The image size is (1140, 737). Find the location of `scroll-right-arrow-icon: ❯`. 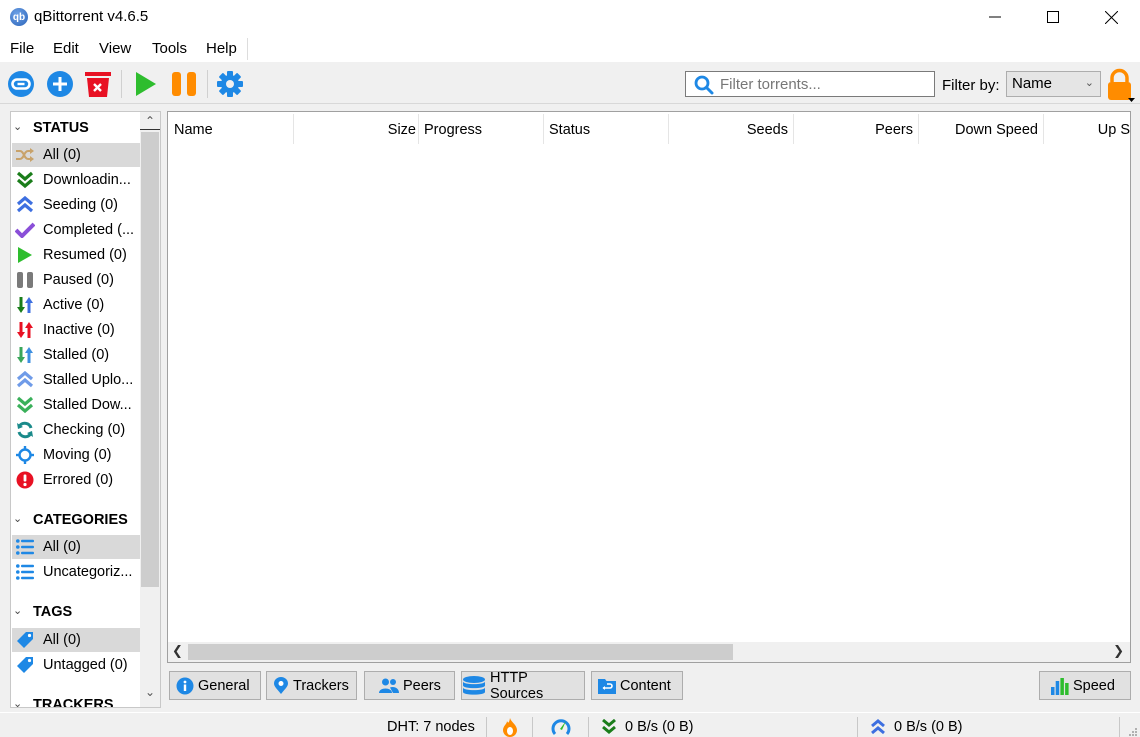

scroll-right-arrow-icon: ❯ is located at coordinates (1118, 651).